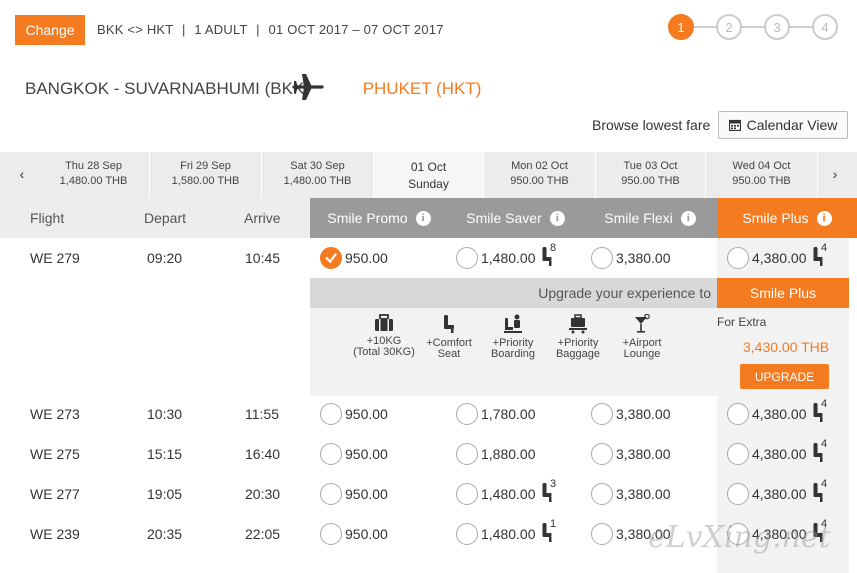 This screenshot has width=857, height=573. Describe the element at coordinates (263, 494) in the screenshot. I see `arrive-time: 20:30` at that location.